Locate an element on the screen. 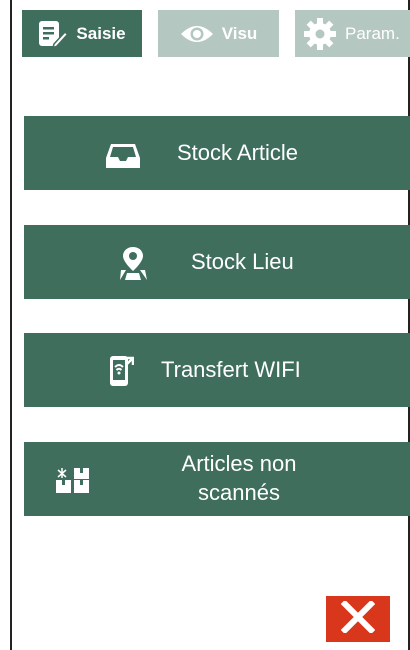  articles-non-scannes-button: Articles non scannés is located at coordinates (217, 479).